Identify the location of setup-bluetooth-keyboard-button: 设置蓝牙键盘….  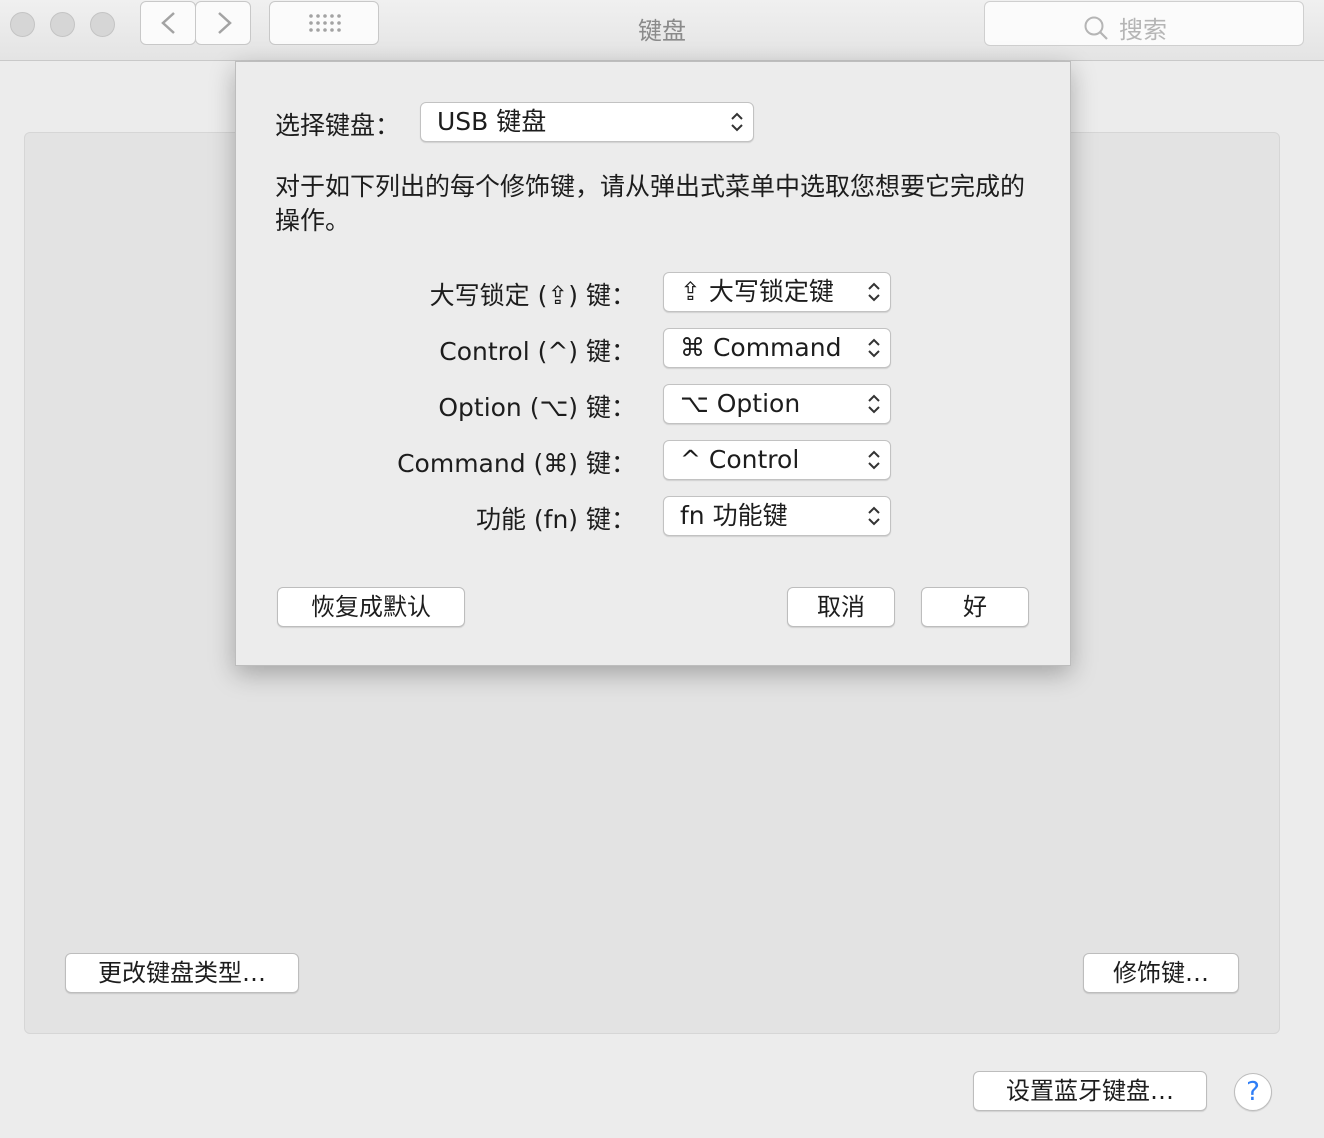
(1090, 1091).